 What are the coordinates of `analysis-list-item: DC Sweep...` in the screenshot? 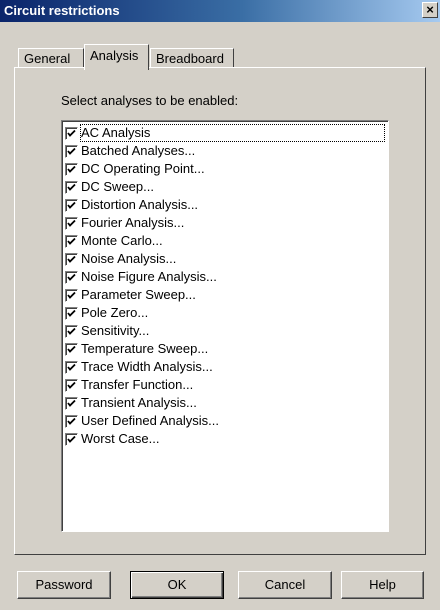 It's located at (225, 187).